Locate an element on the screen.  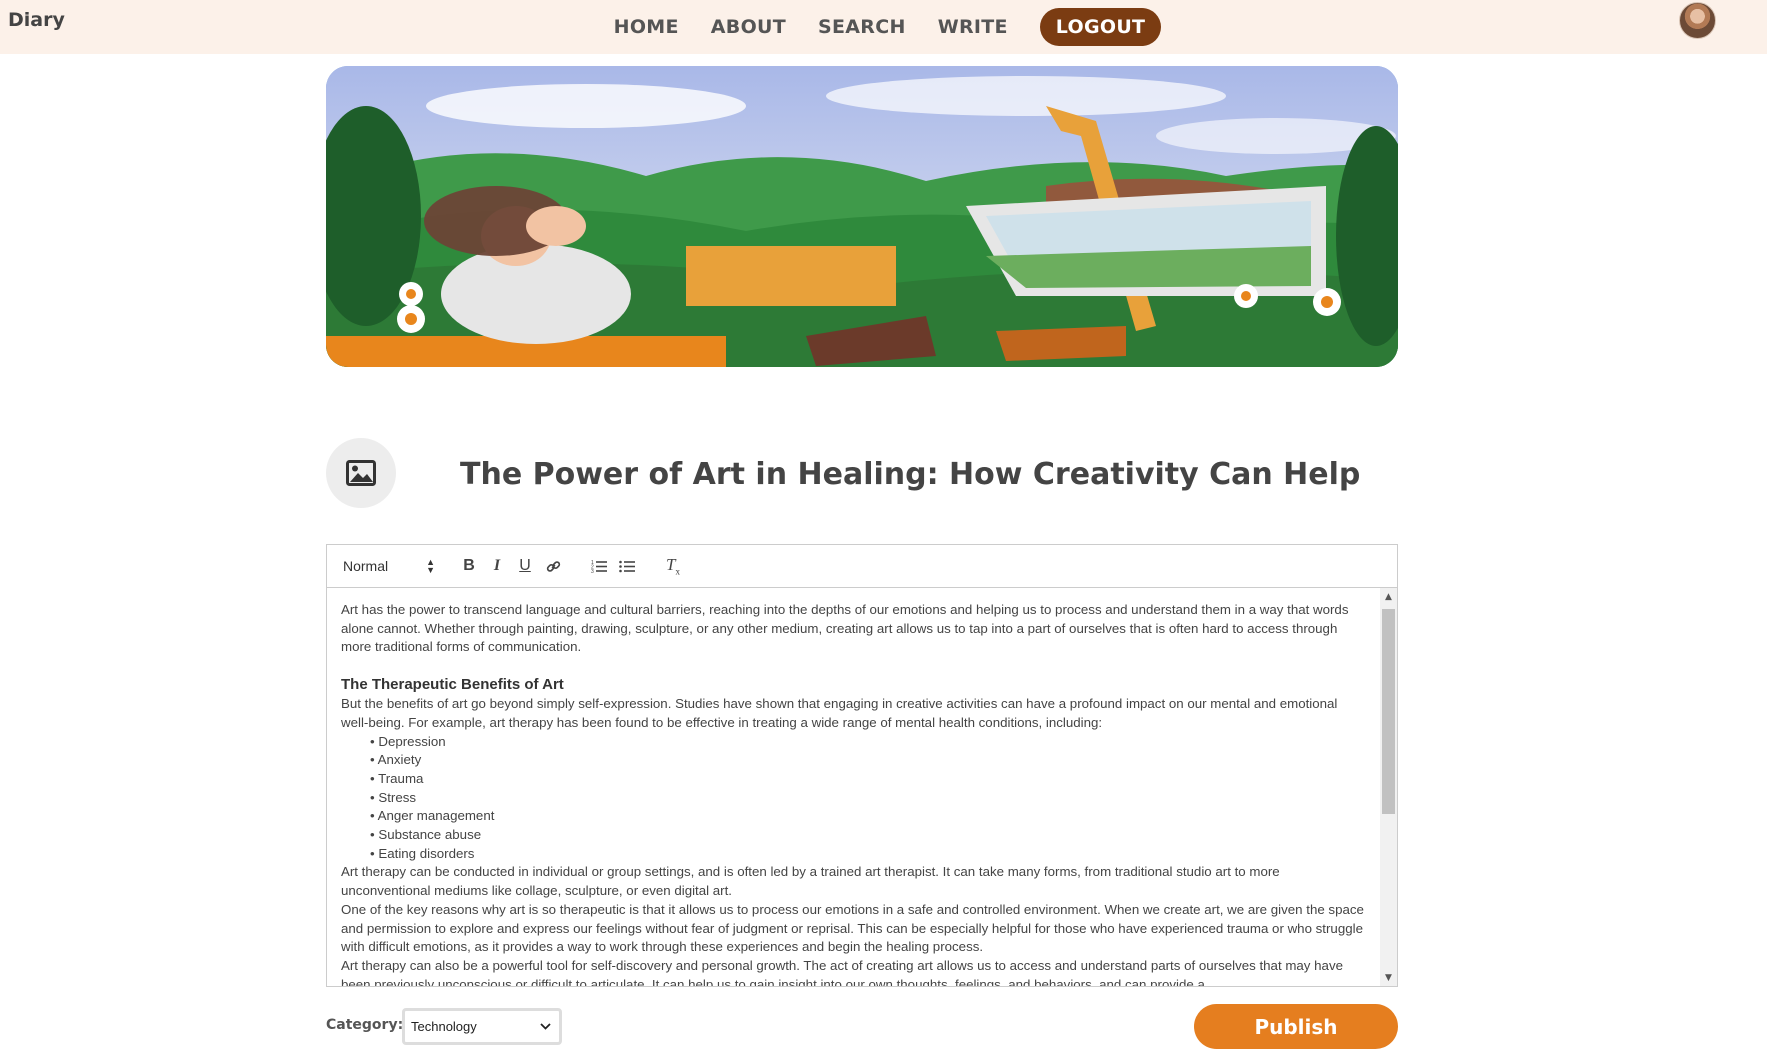
category-select-value: Technology is located at coordinates (444, 1026).